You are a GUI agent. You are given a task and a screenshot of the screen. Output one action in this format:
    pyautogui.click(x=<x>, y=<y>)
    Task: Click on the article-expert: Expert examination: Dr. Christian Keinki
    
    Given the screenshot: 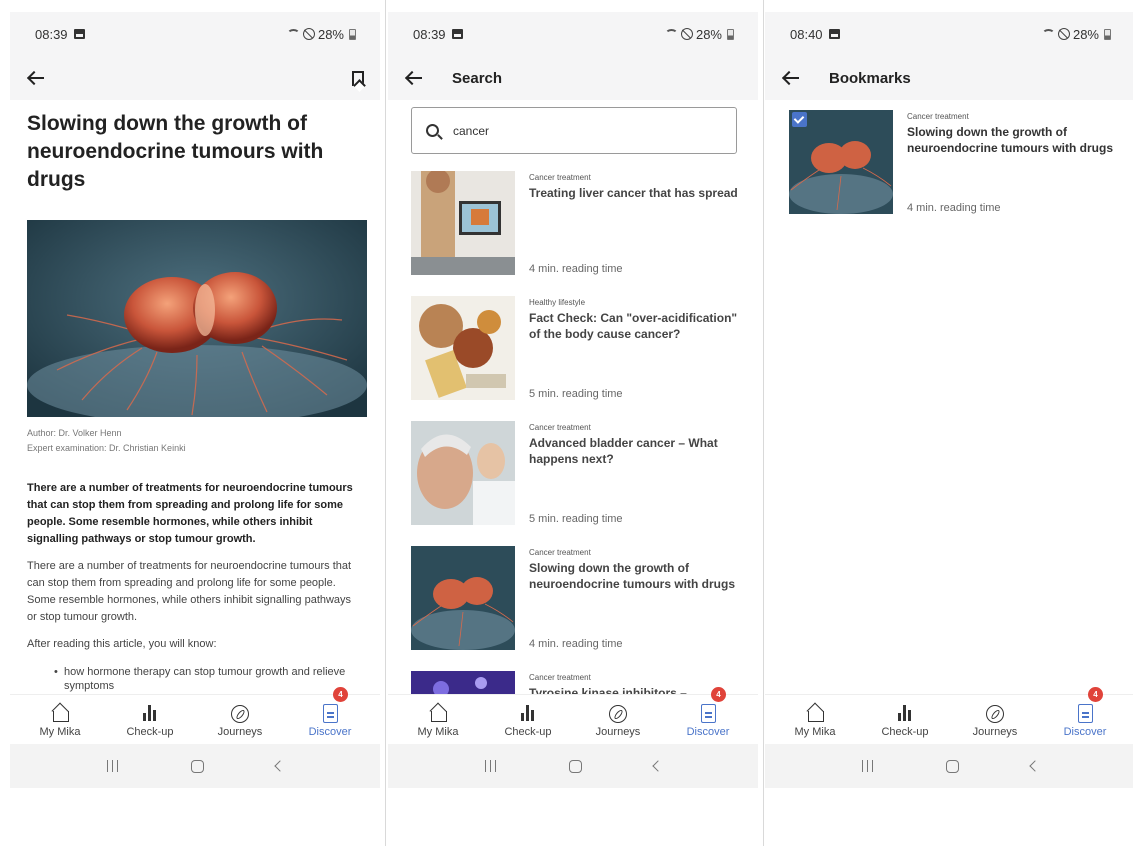 What is the action you would take?
    pyautogui.click(x=106, y=448)
    